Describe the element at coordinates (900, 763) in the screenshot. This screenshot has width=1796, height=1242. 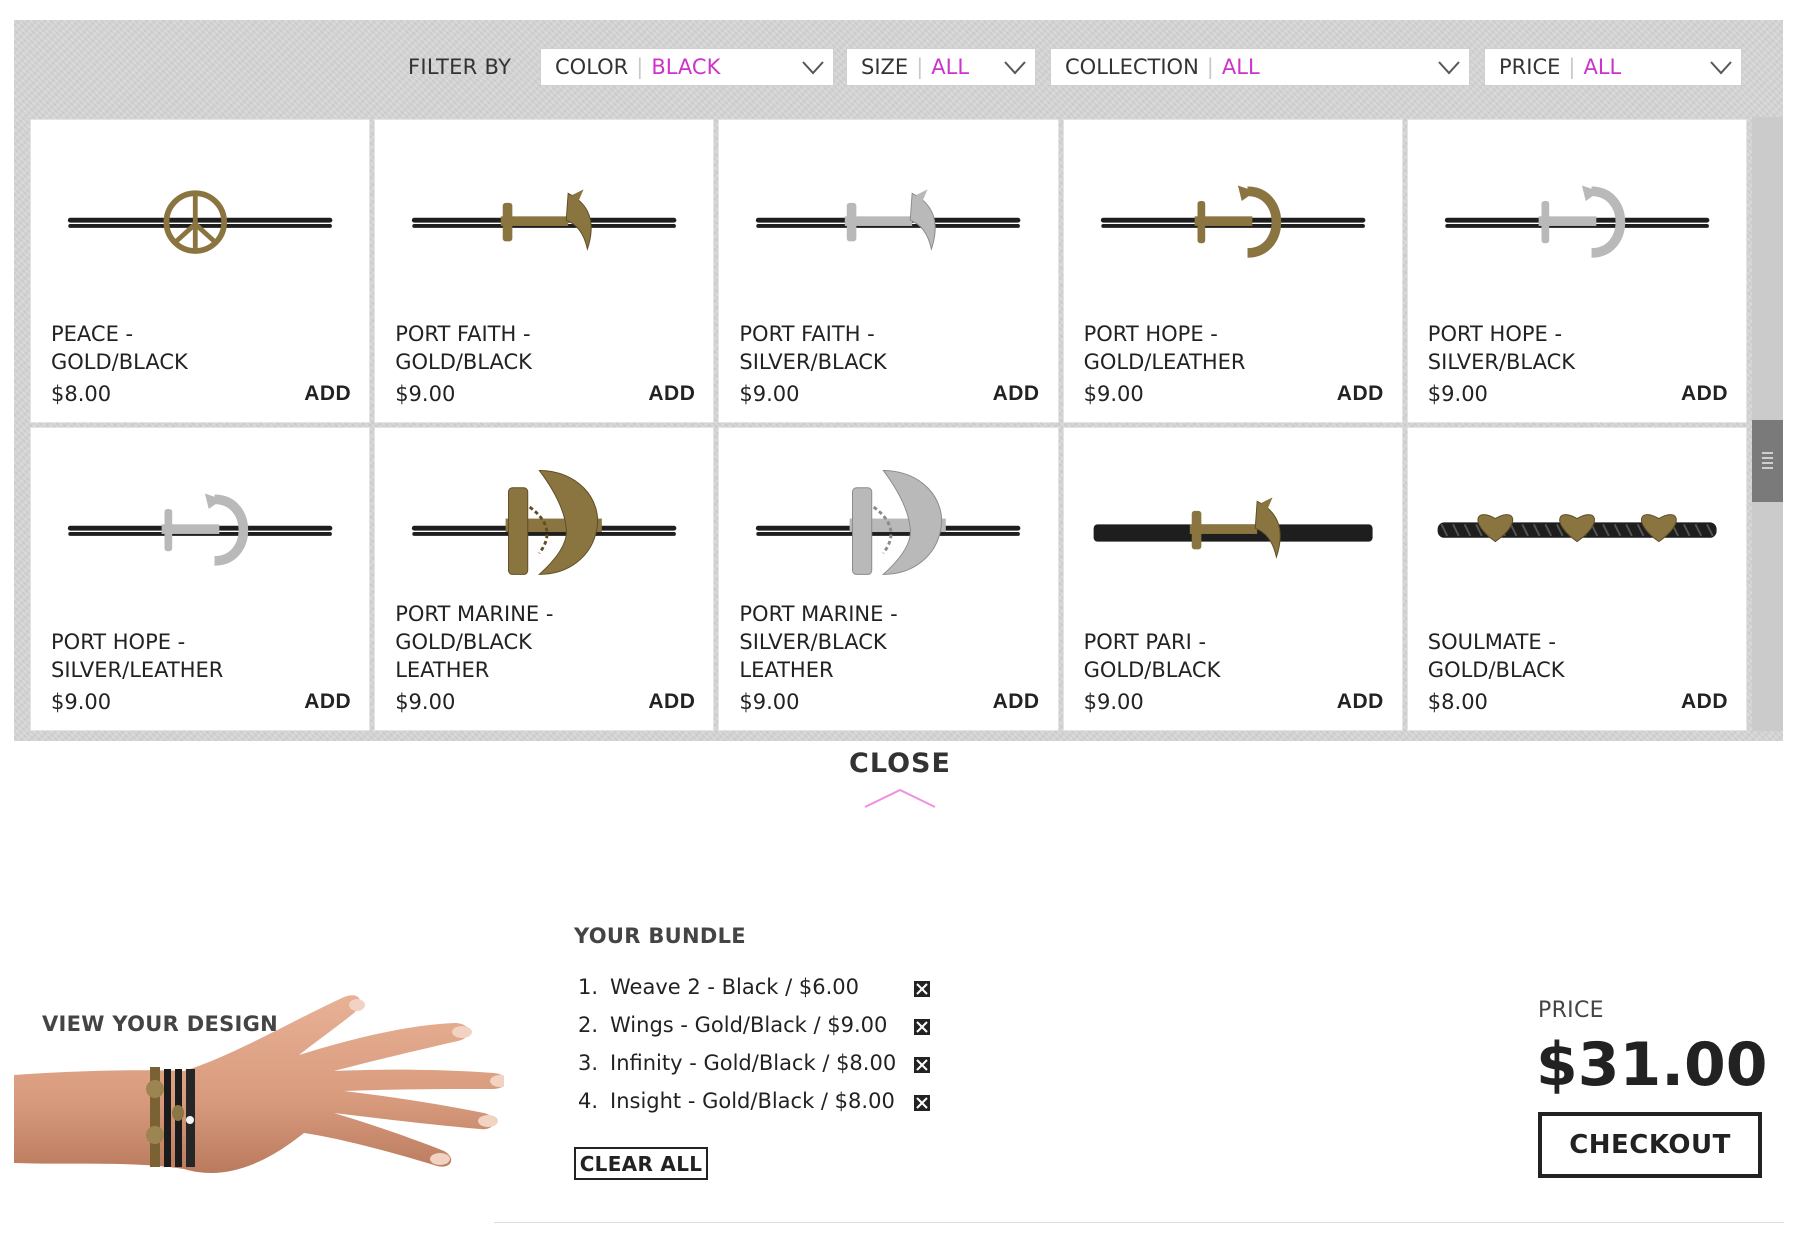
I see `close-label: CLOSE` at that location.